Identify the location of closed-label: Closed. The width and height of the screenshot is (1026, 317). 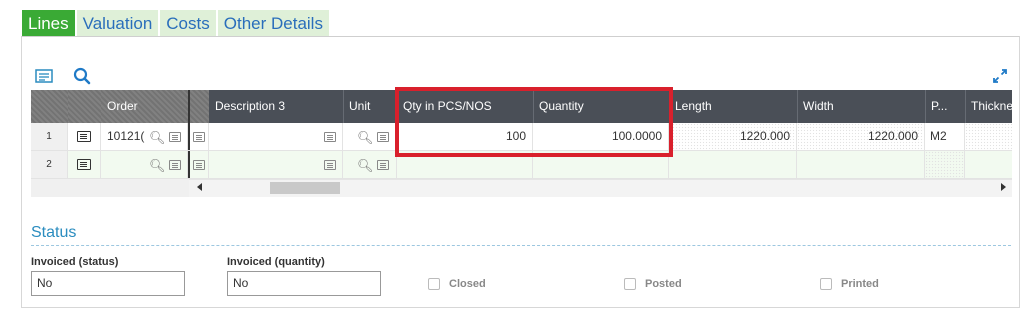
(467, 284).